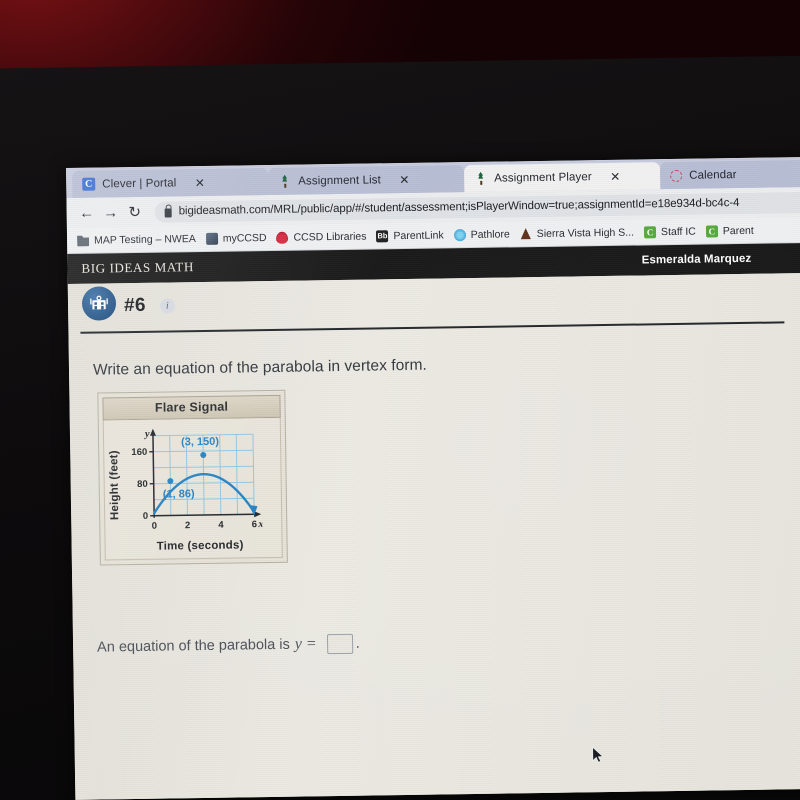 This screenshot has height=800, width=800. Describe the element at coordinates (139, 452) in the screenshot. I see `svg-text: 160` at that location.